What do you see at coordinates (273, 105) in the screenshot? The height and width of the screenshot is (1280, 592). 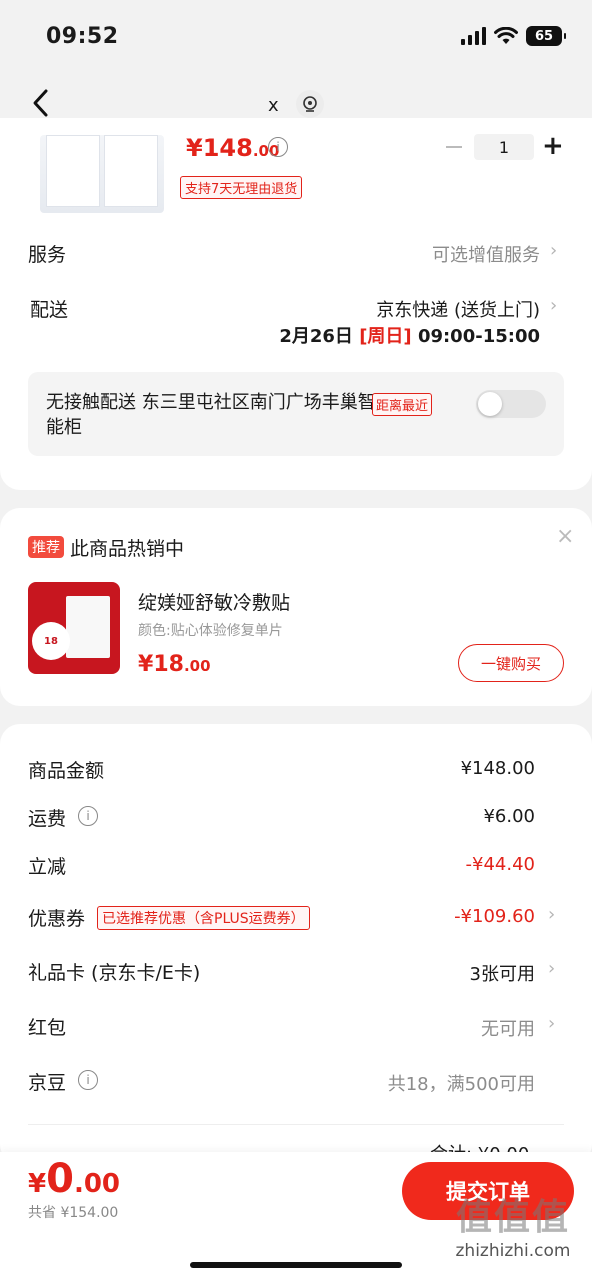 I see `close-button: x` at bounding box center [273, 105].